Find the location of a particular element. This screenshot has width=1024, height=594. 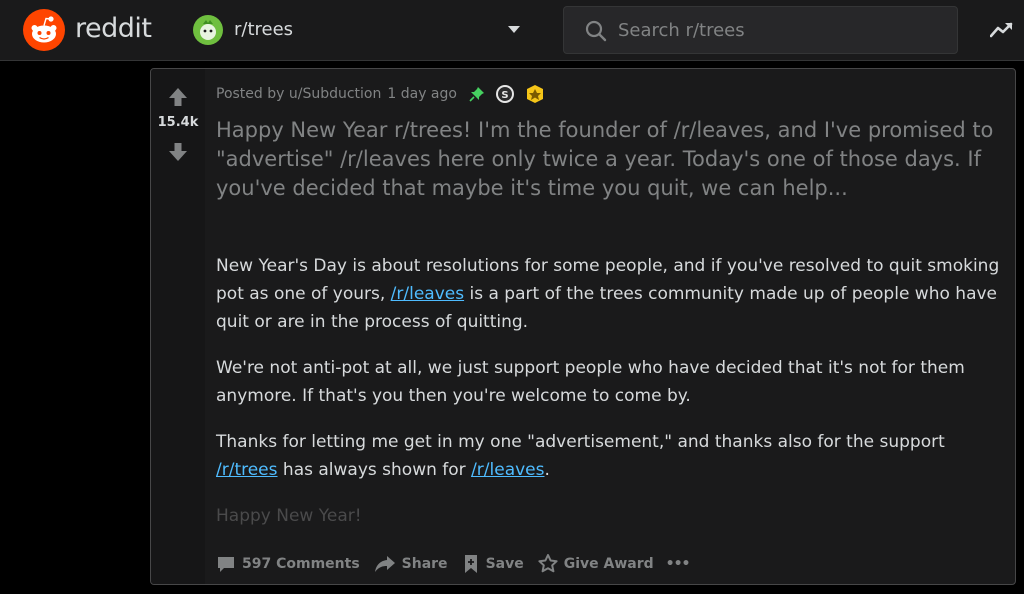

posted-by: Posted by u/Subduction is located at coordinates (298, 94).